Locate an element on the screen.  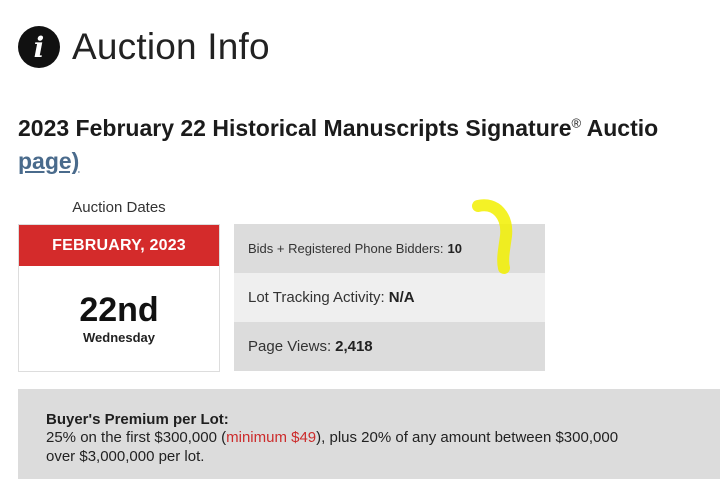
registered-mark: ® is located at coordinates (576, 123).